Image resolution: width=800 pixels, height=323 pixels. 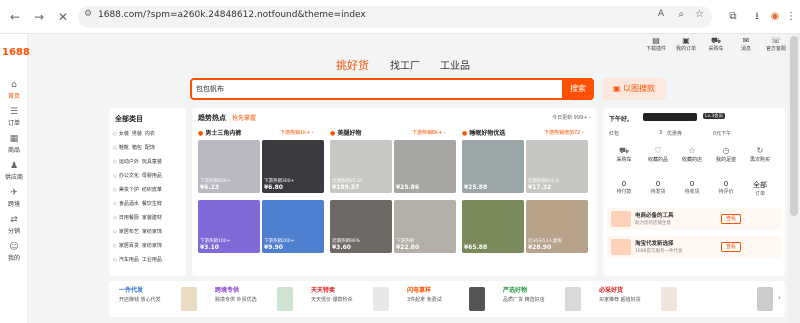 I want to click on product-tile: ¥25.88, so click(x=493, y=166).